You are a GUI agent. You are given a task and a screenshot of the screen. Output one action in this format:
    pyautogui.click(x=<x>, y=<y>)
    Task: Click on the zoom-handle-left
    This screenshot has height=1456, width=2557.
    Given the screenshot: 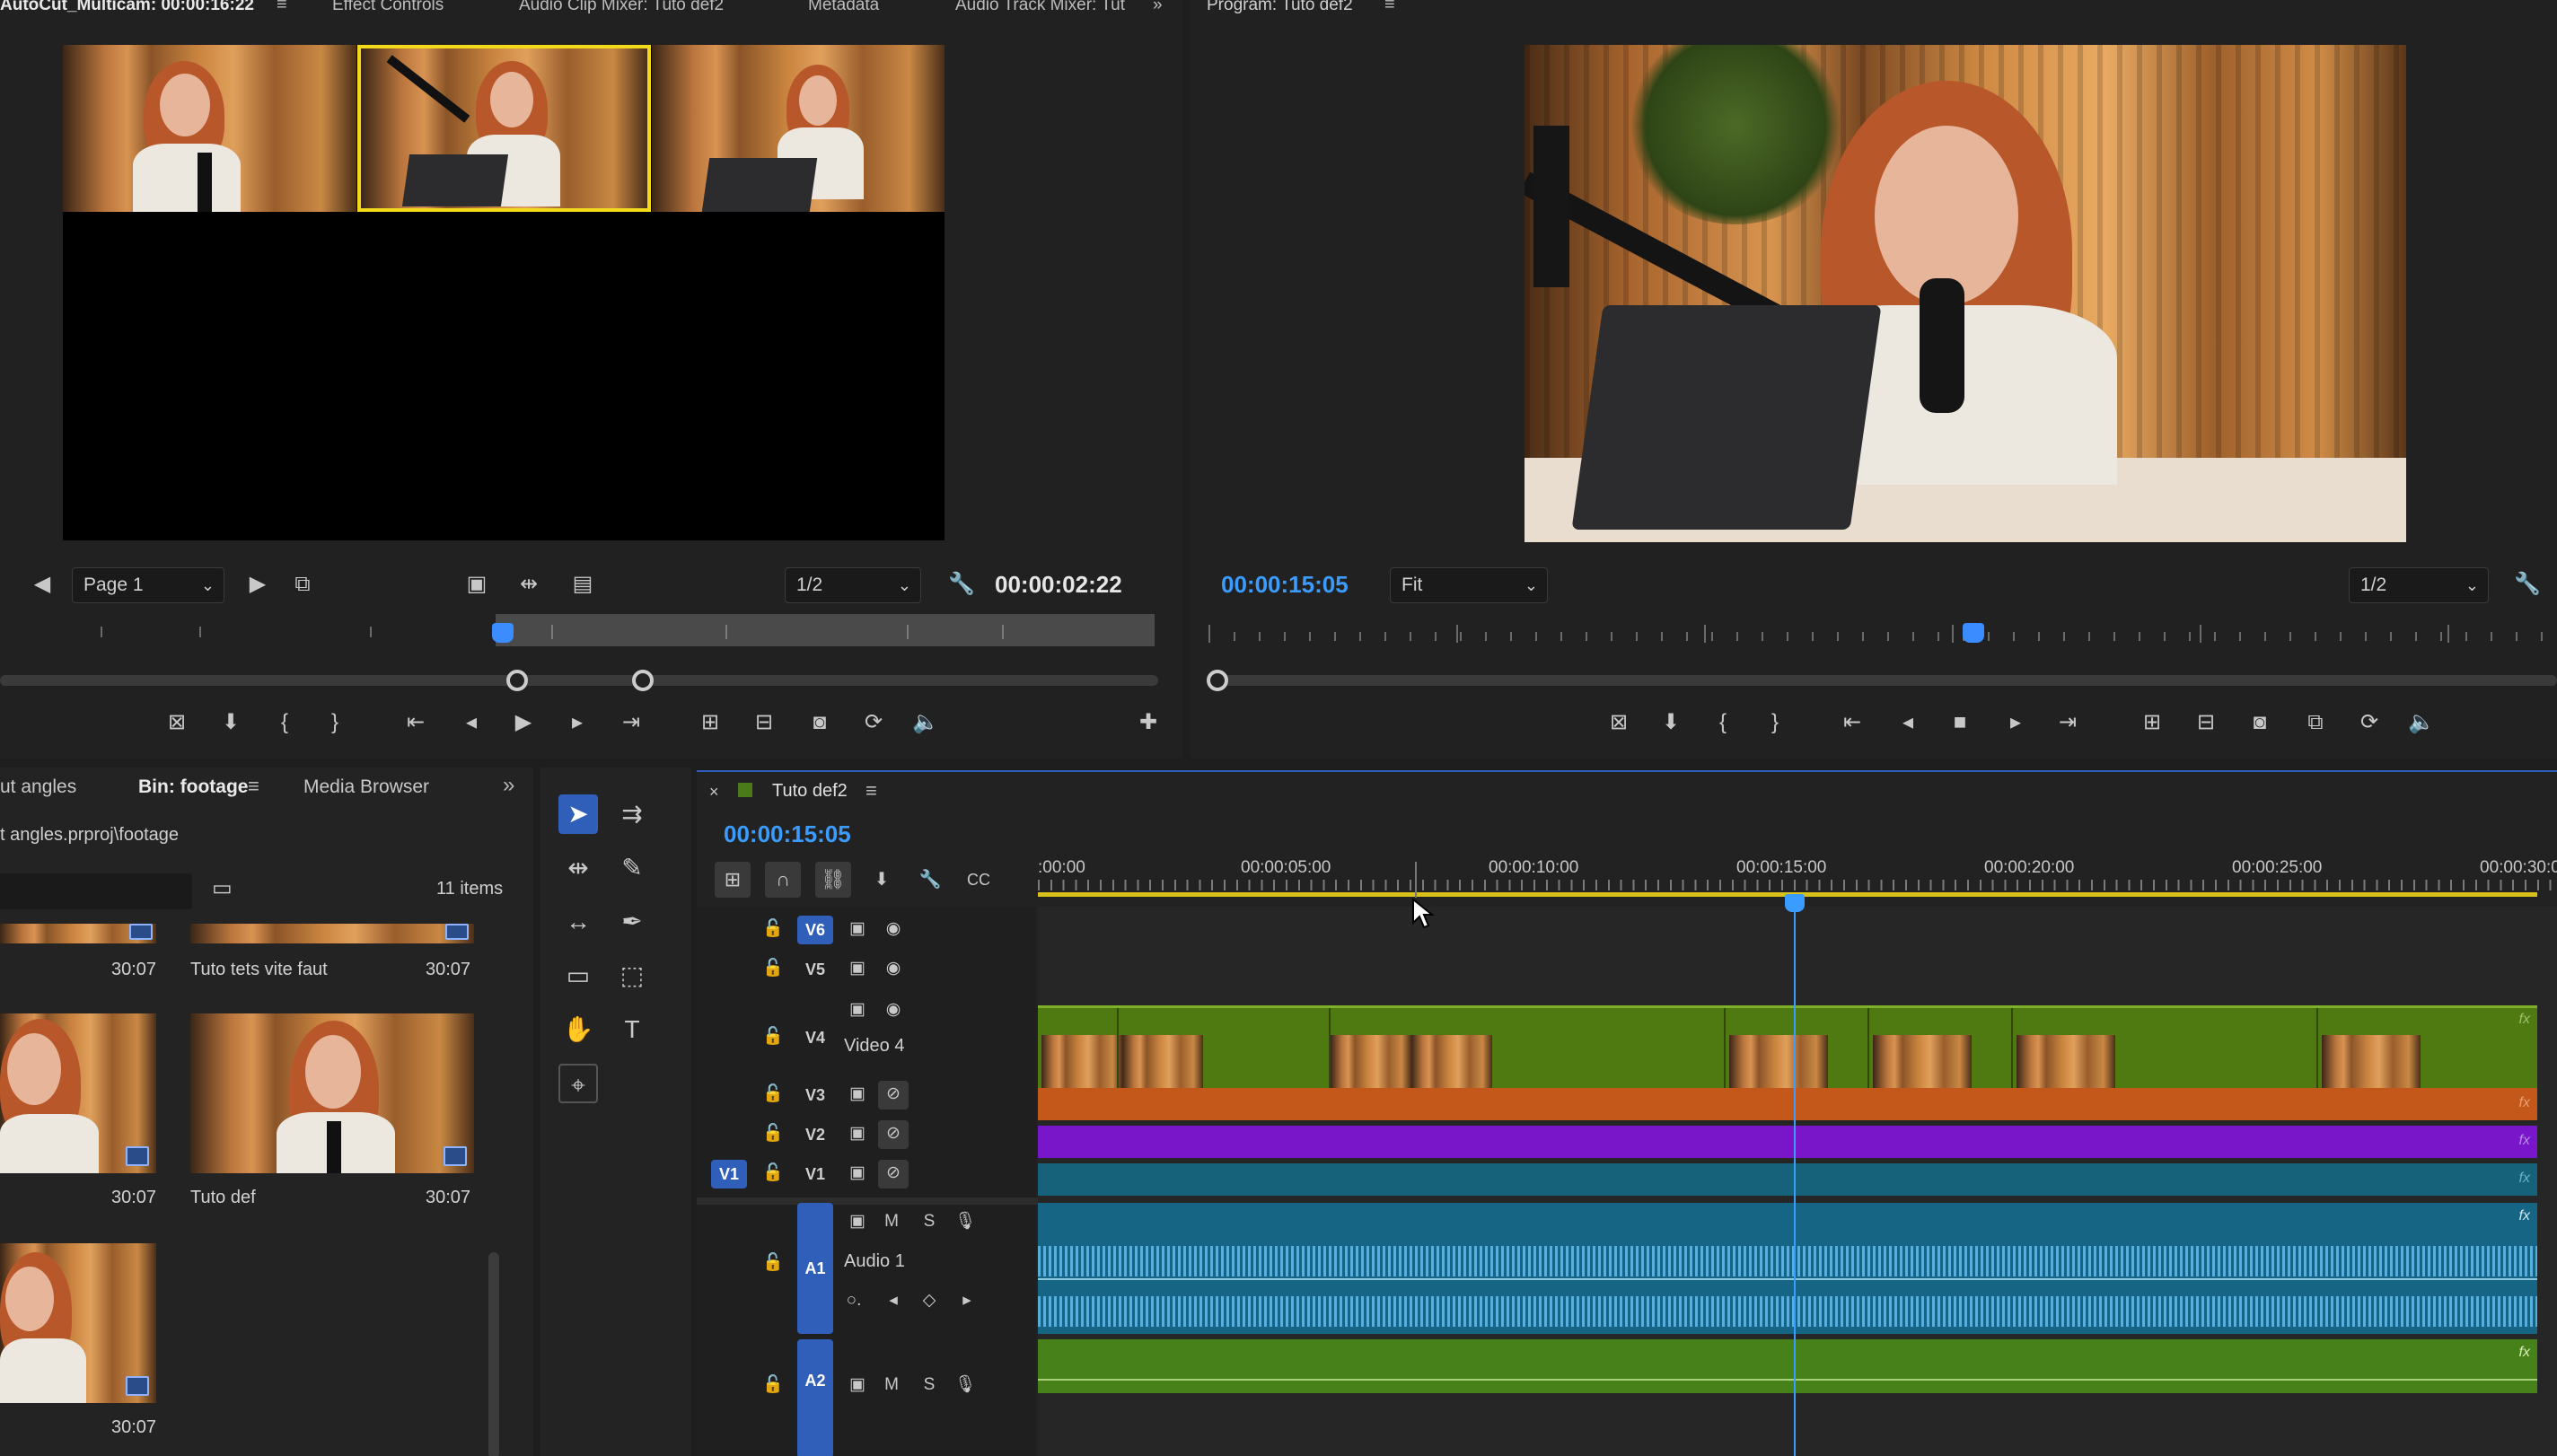 What is the action you would take?
    pyautogui.click(x=517, y=680)
    